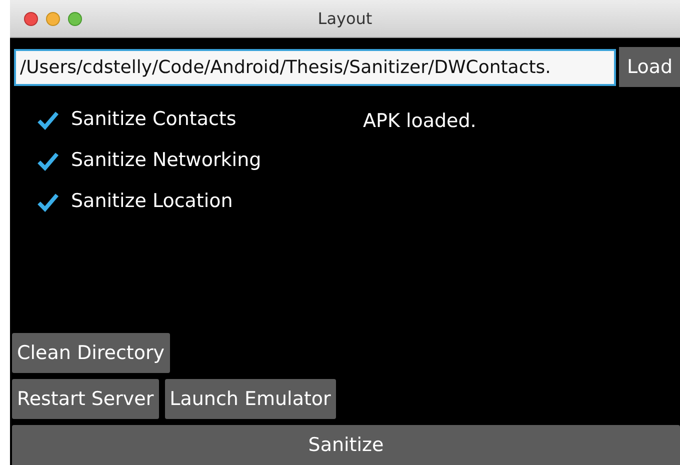 The width and height of the screenshot is (680, 465). Describe the element at coordinates (419, 120) in the screenshot. I see `status-text: APK loaded.` at that location.